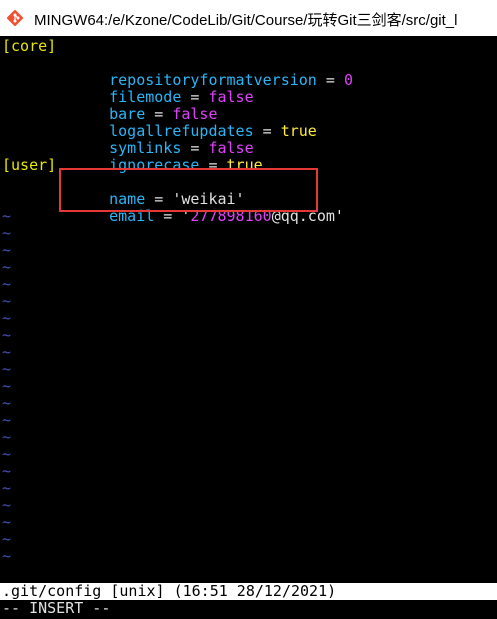 The height and width of the screenshot is (619, 497). I want to click on git-logo-icon, so click(15, 18).